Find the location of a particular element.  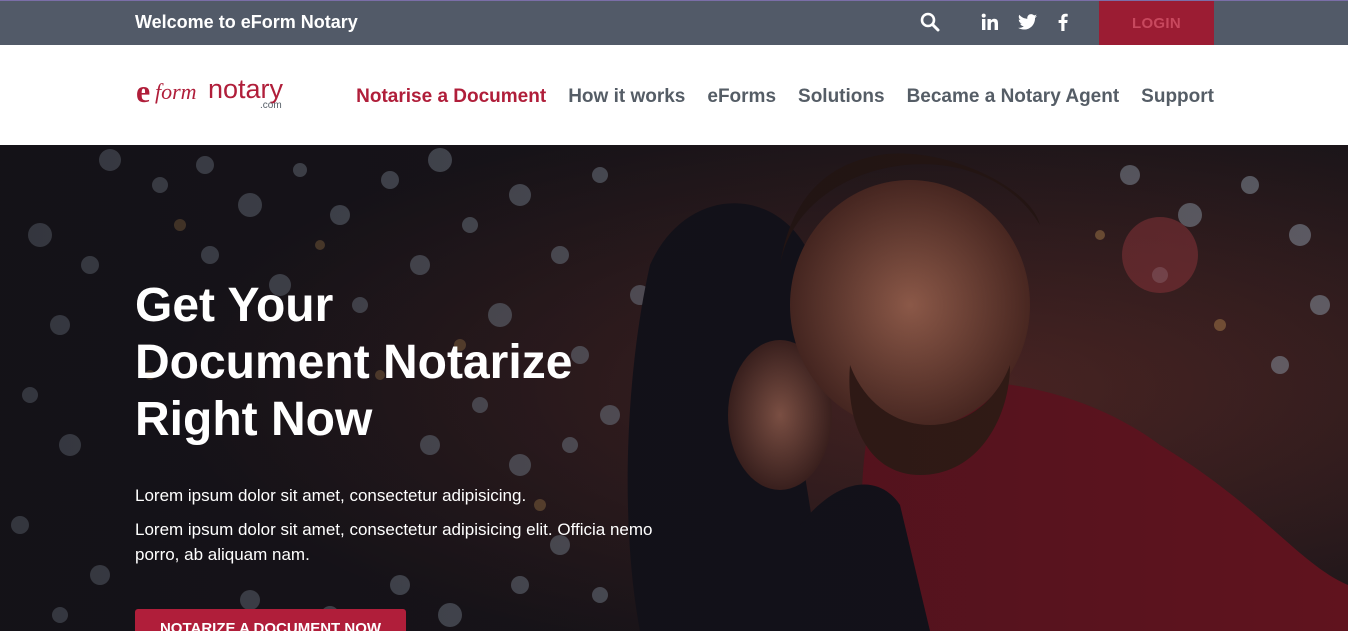

nav-item-become-notary-agent: Became a Notary Agent is located at coordinates (1013, 97).